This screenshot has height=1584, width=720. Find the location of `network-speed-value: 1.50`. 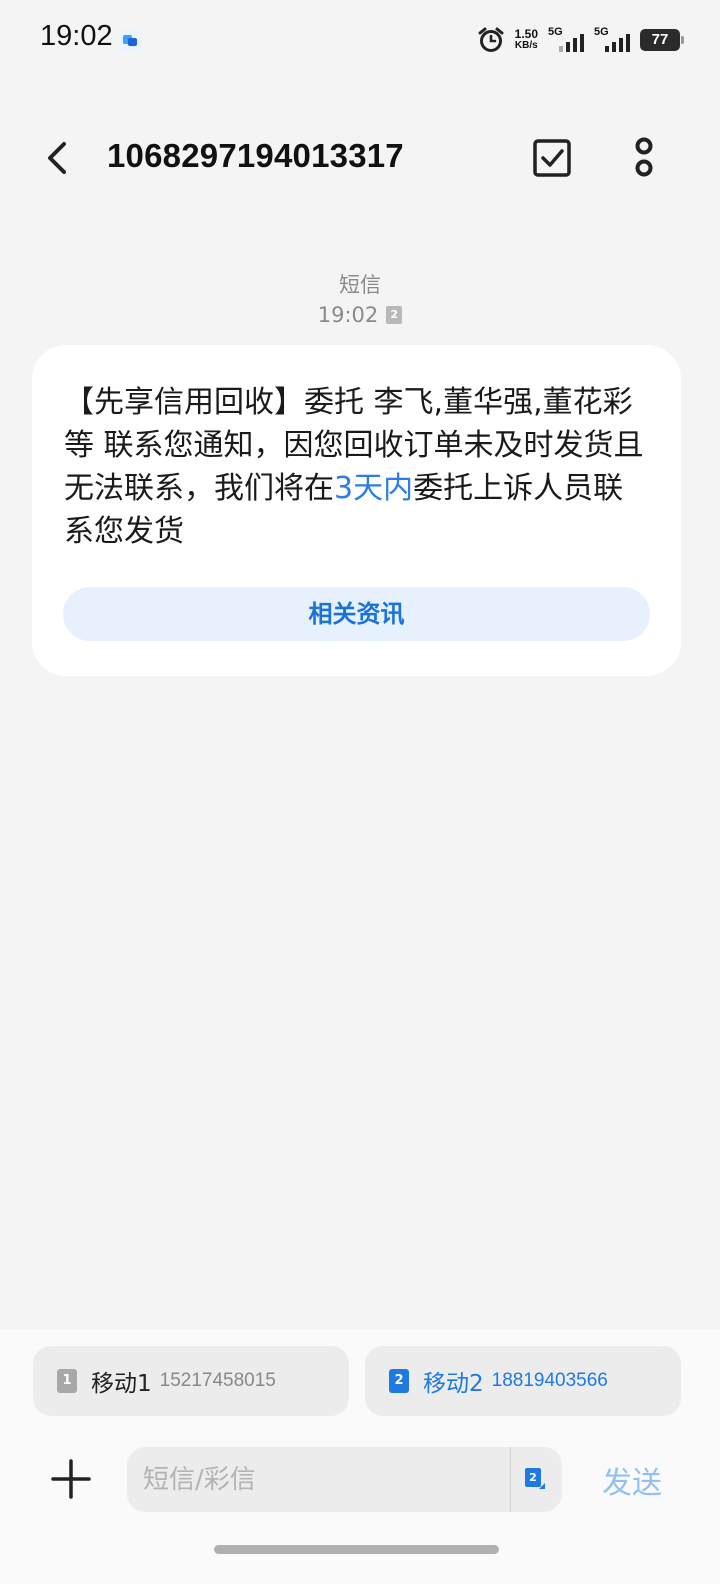

network-speed-value: 1.50 is located at coordinates (526, 34).